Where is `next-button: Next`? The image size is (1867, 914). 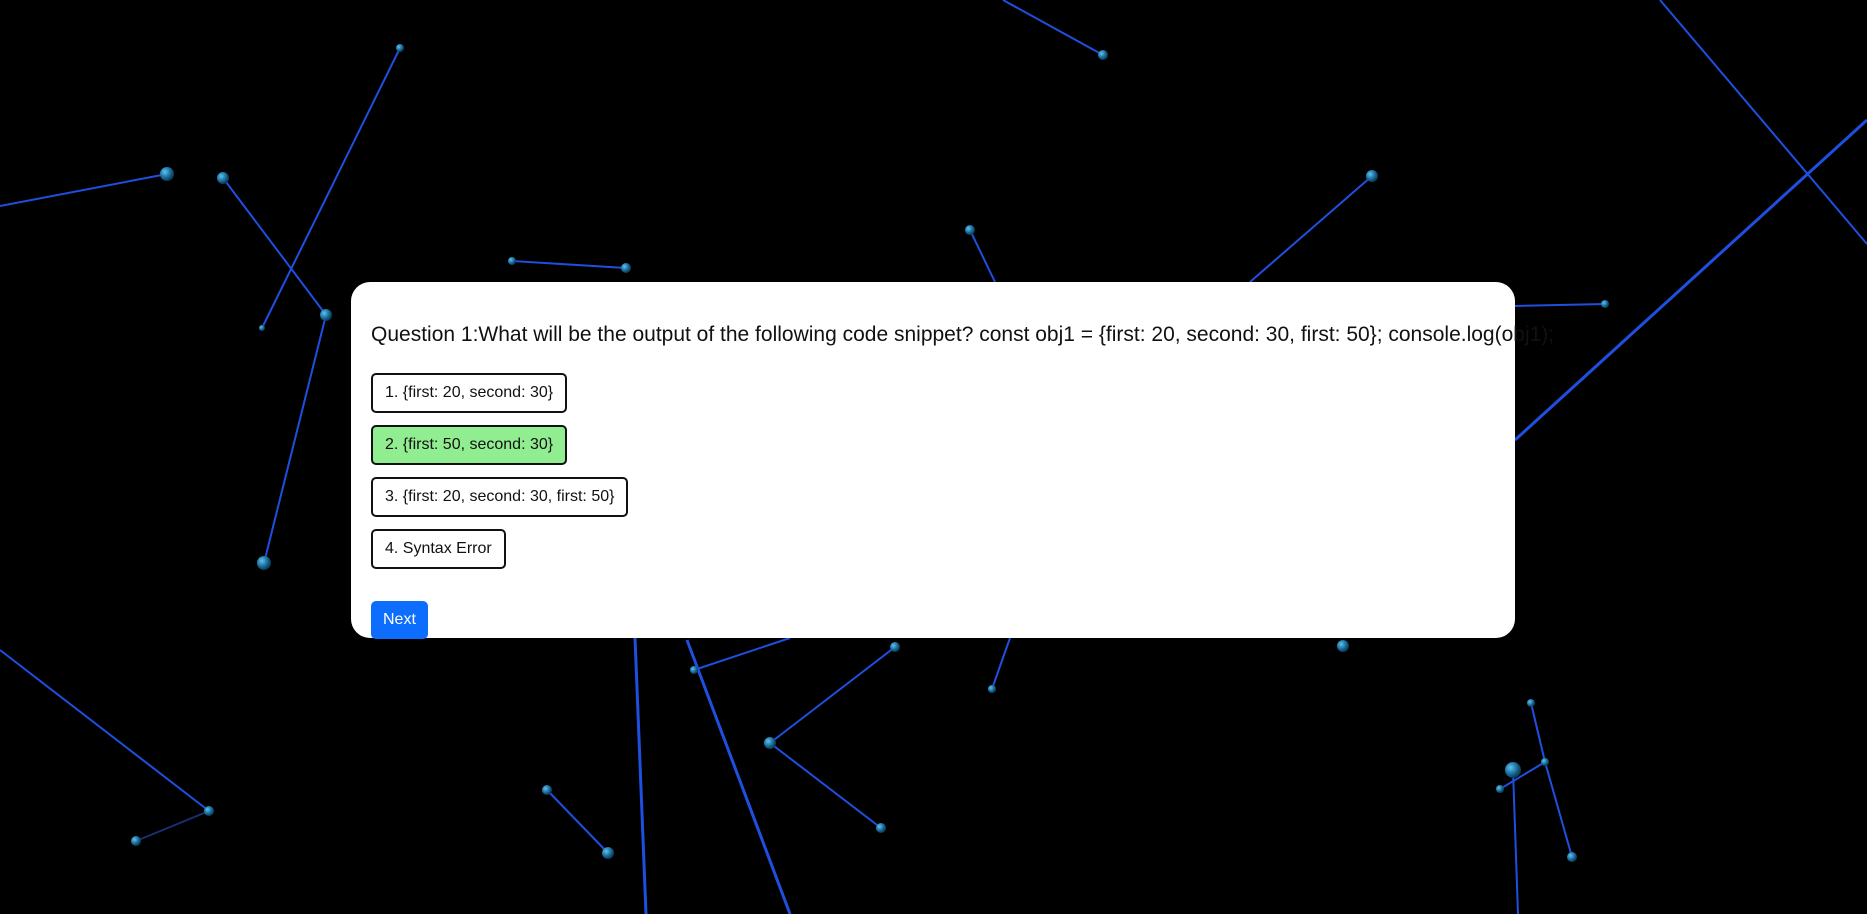
next-button: Next is located at coordinates (399, 620).